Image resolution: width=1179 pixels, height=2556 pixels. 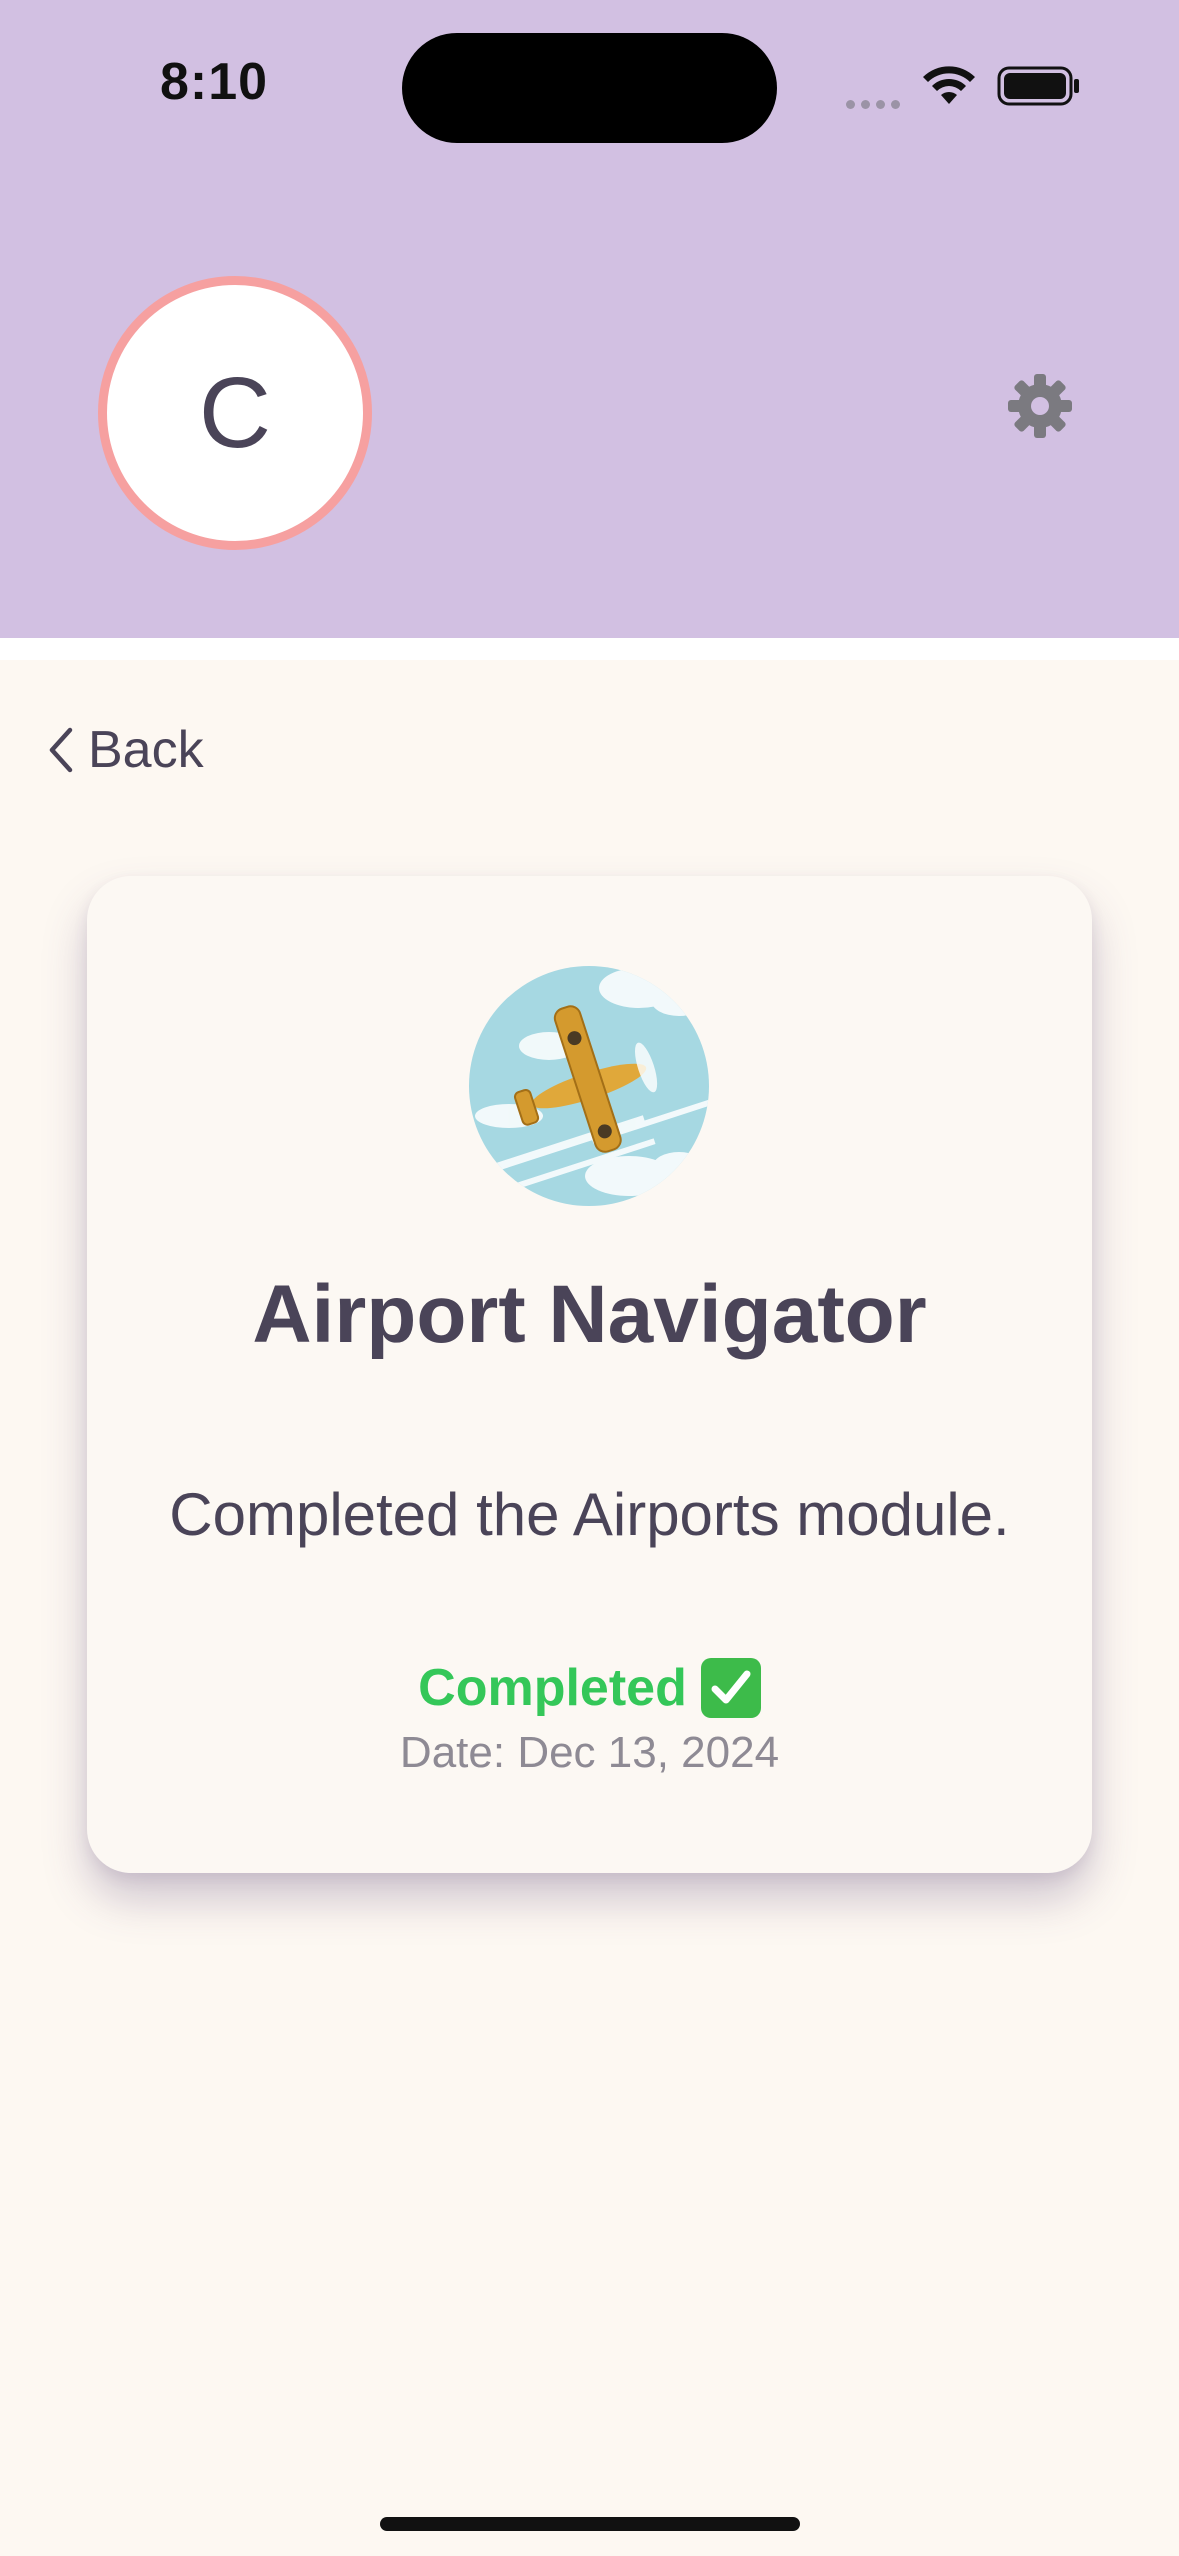 I want to click on completion-date: Date: Dec 13, 2024, so click(x=589, y=1752).